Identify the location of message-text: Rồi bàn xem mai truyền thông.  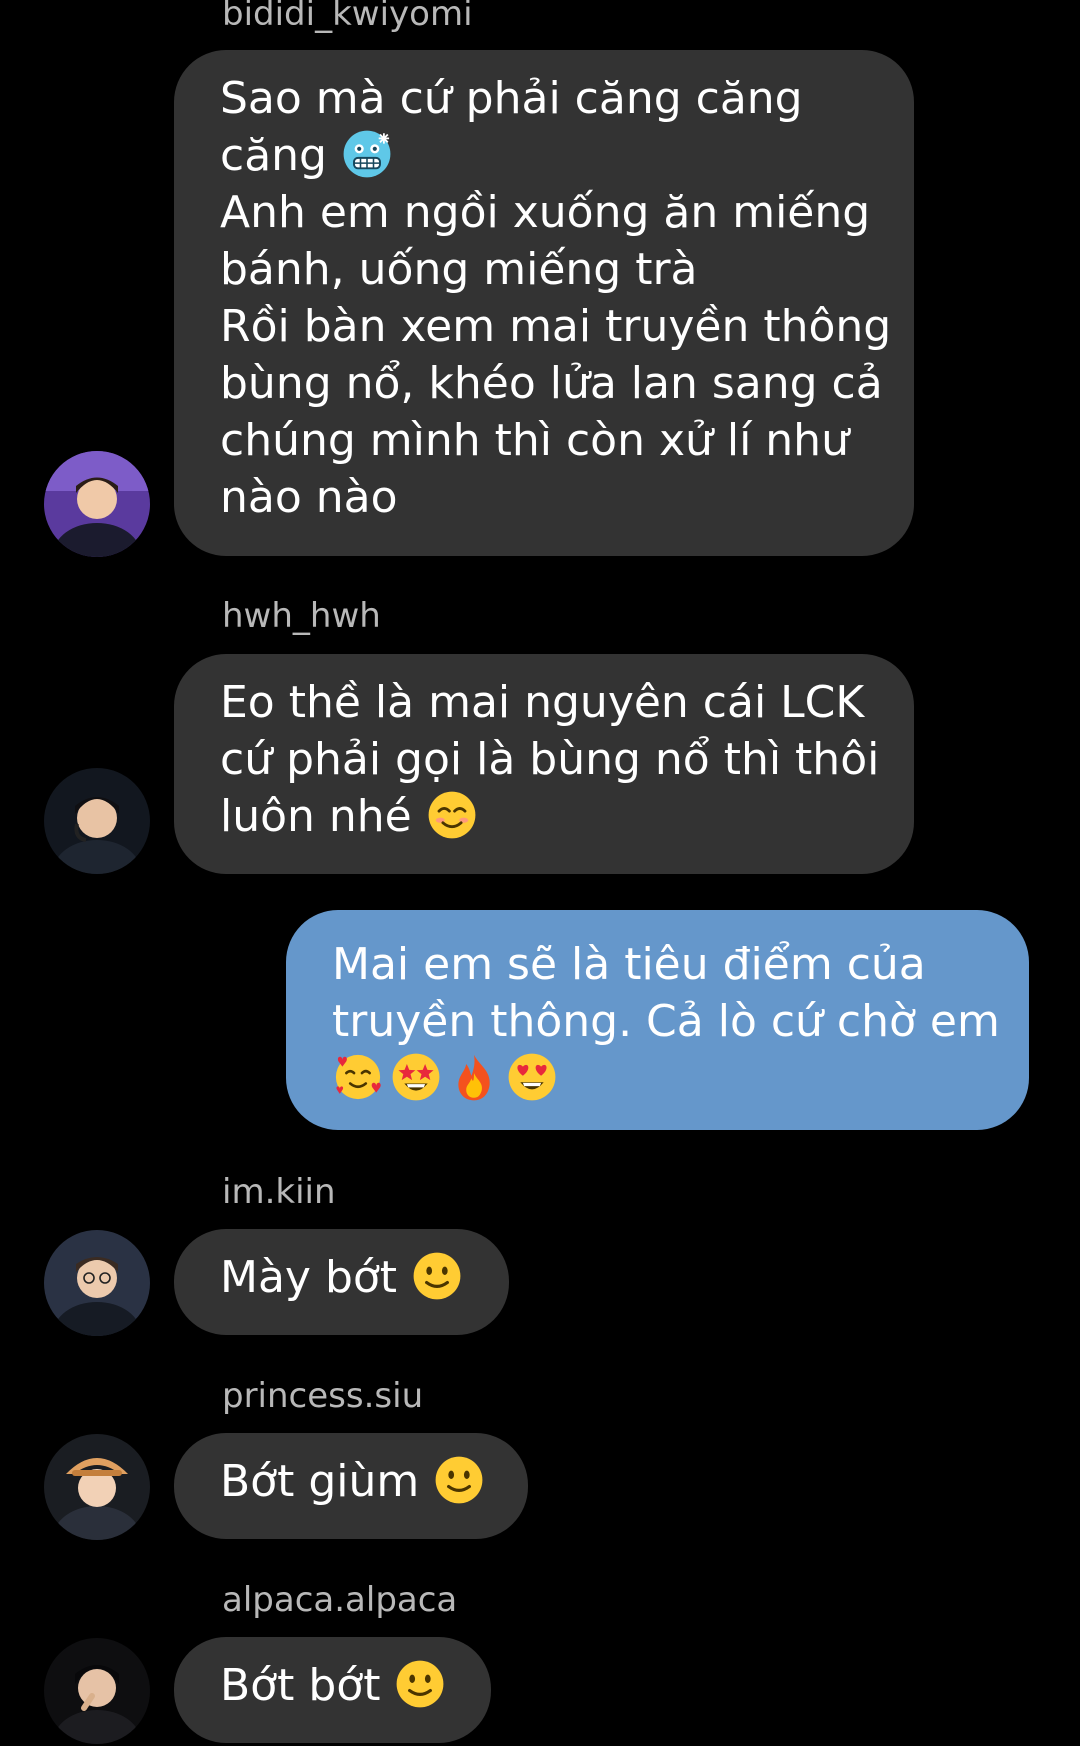
(556, 326).